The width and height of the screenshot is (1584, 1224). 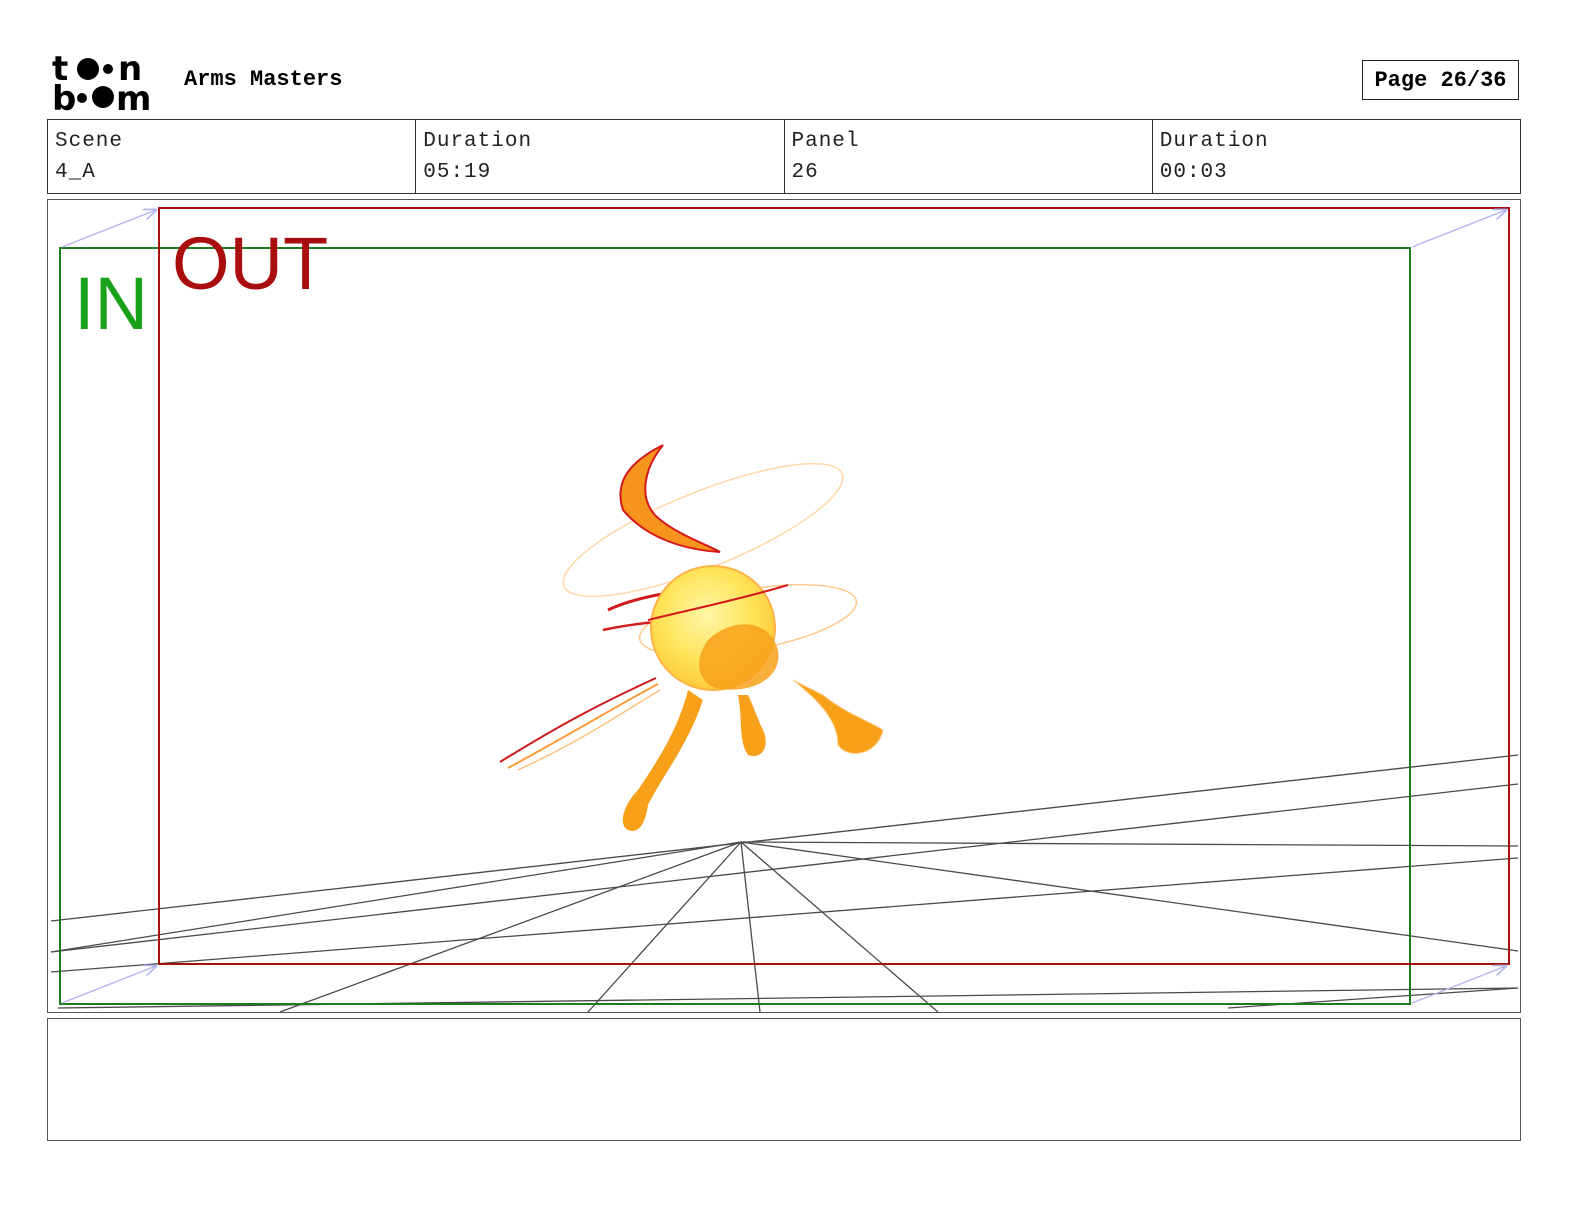 I want to click on fire-orb-character, so click(x=691, y=637).